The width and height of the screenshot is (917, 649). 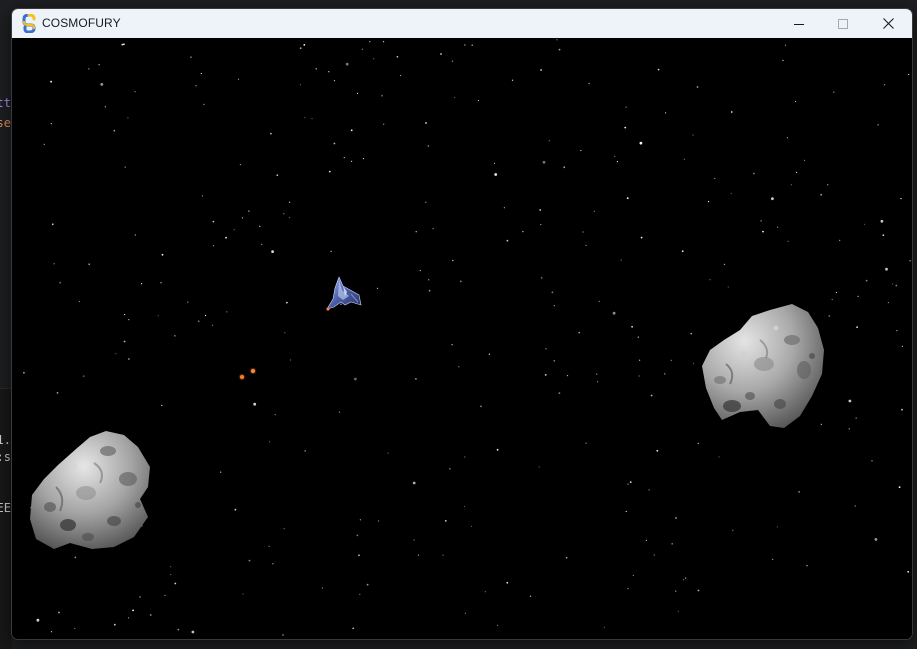 I want to click on title-bar: COSMOFURY, so click(x=462, y=23).